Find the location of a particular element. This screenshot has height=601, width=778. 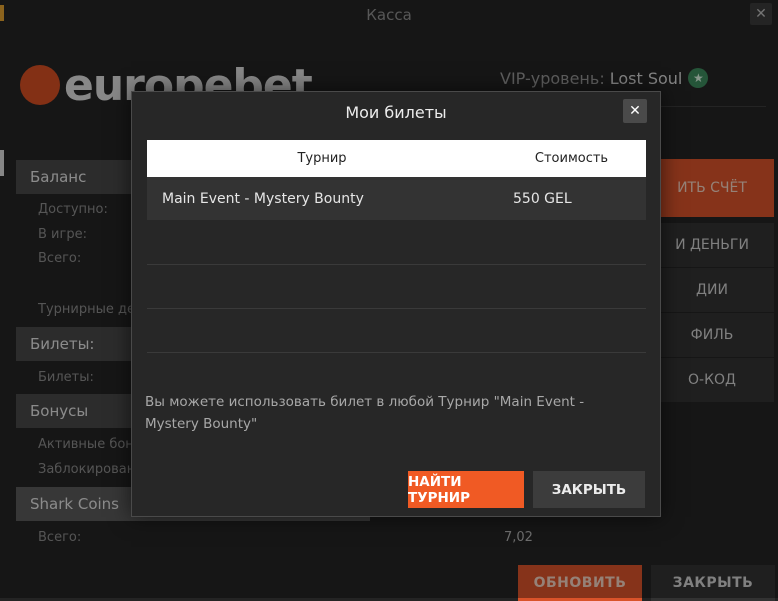

modal-close-text-button: ЗАКРЫТЬ is located at coordinates (589, 489).